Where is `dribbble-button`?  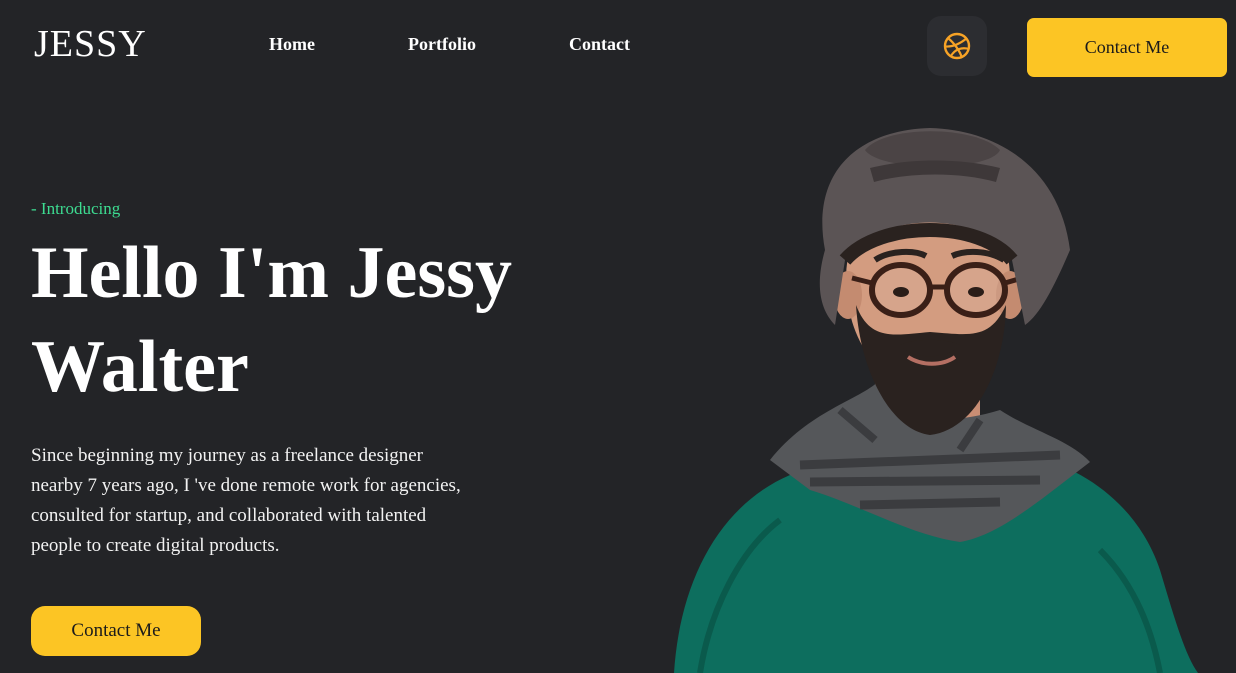 dribbble-button is located at coordinates (957, 46).